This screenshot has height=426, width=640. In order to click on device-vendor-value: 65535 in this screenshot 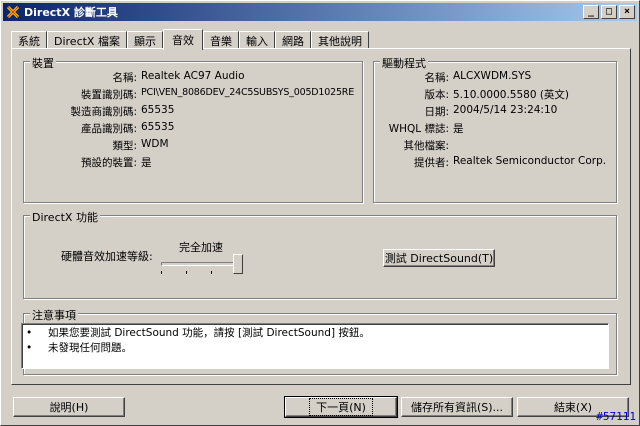, I will do `click(158, 110)`.